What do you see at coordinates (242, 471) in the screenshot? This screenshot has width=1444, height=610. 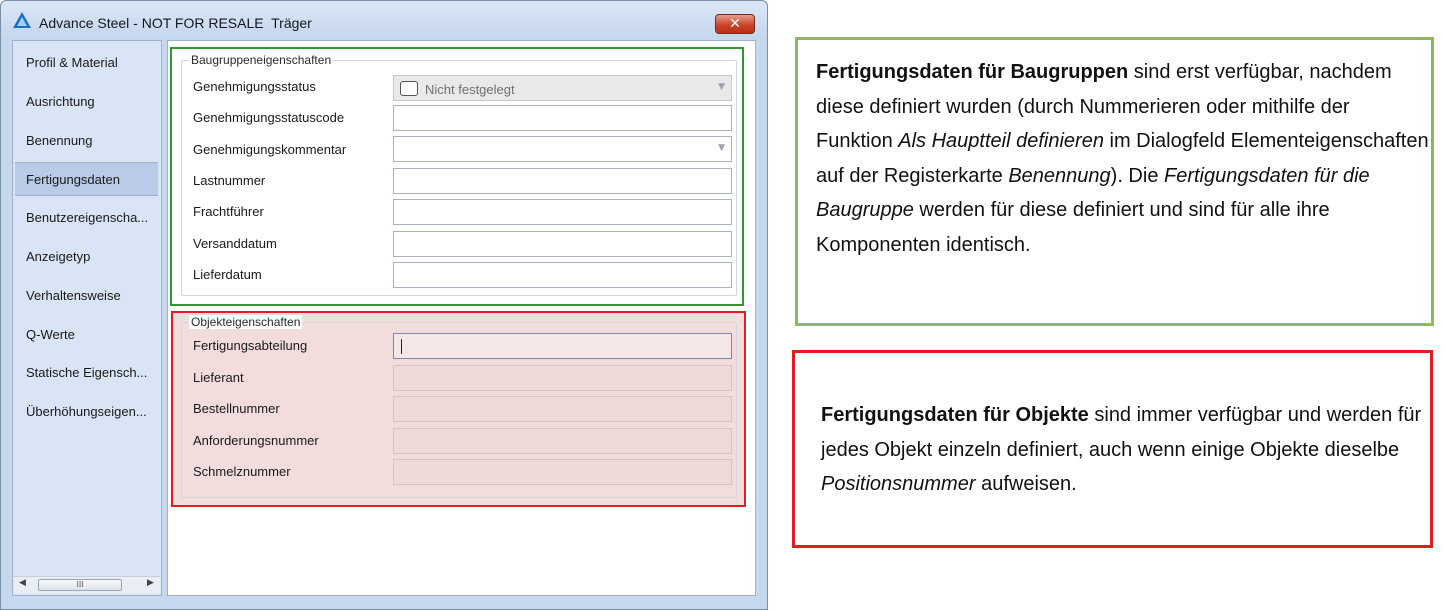 I see `heat-number-label: Schmelznummer` at bounding box center [242, 471].